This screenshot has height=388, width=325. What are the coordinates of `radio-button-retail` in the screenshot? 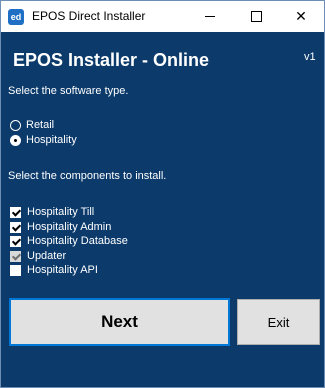 It's located at (15, 125).